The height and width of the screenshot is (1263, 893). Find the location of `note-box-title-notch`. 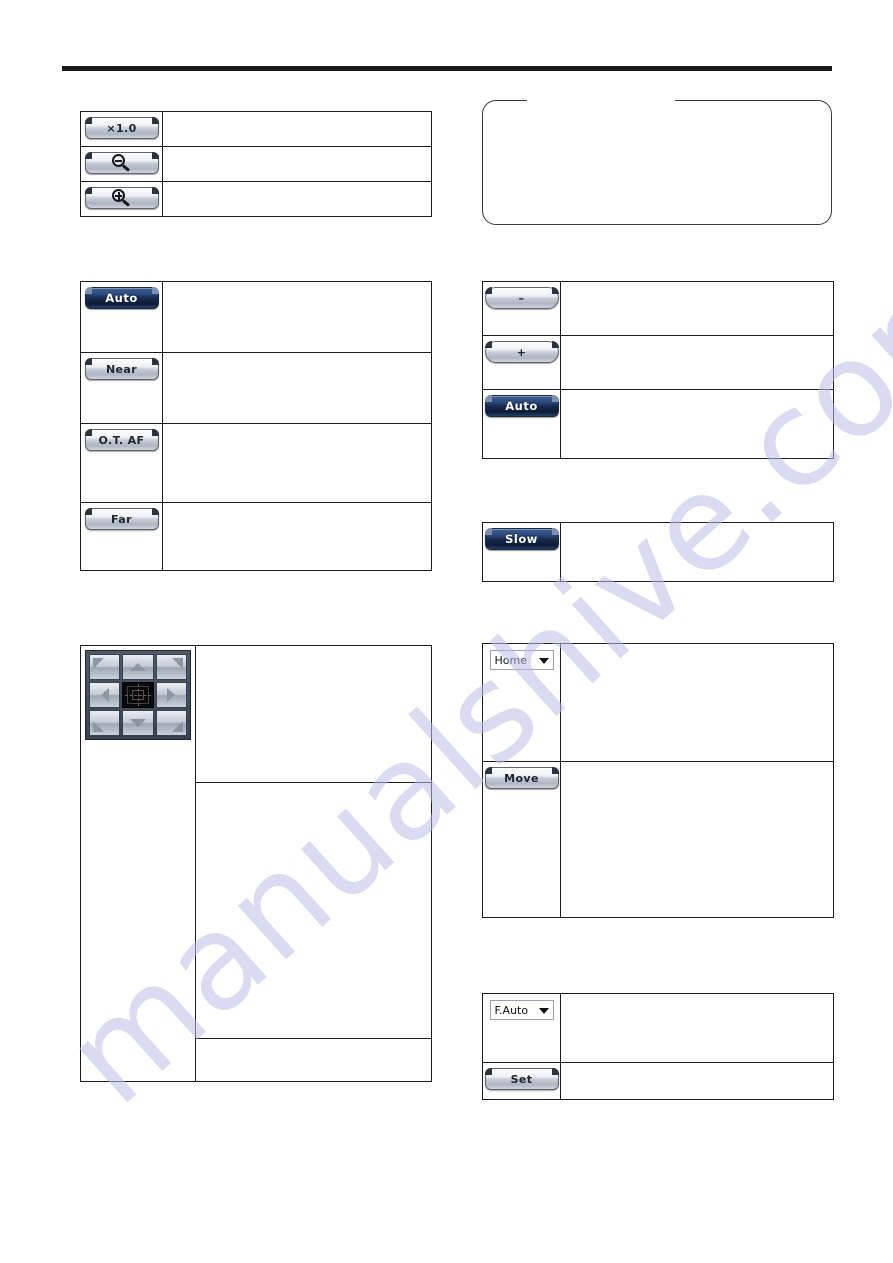

note-box-title-notch is located at coordinates (601, 101).